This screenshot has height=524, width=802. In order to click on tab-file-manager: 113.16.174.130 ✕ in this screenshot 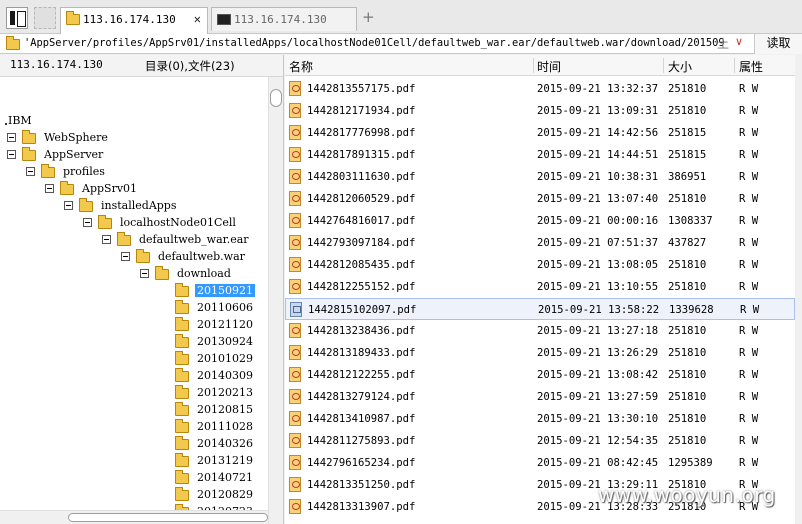, I will do `click(134, 20)`.